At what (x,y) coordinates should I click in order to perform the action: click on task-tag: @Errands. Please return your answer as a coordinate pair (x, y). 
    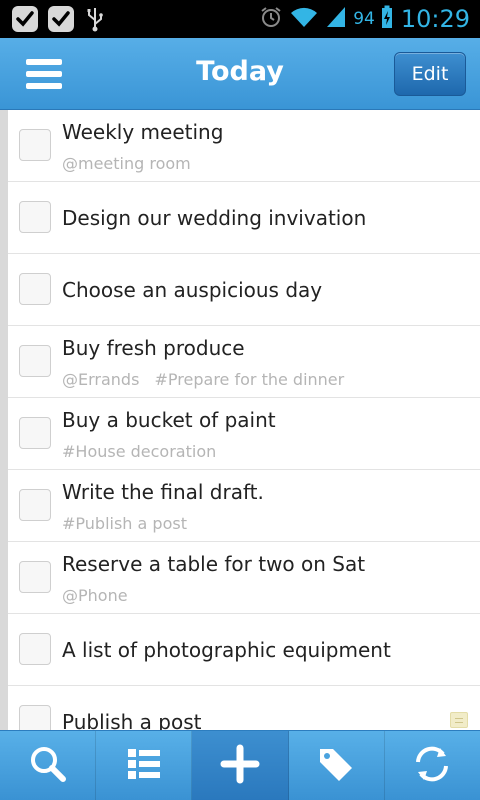
    Looking at the image, I should click on (101, 379).